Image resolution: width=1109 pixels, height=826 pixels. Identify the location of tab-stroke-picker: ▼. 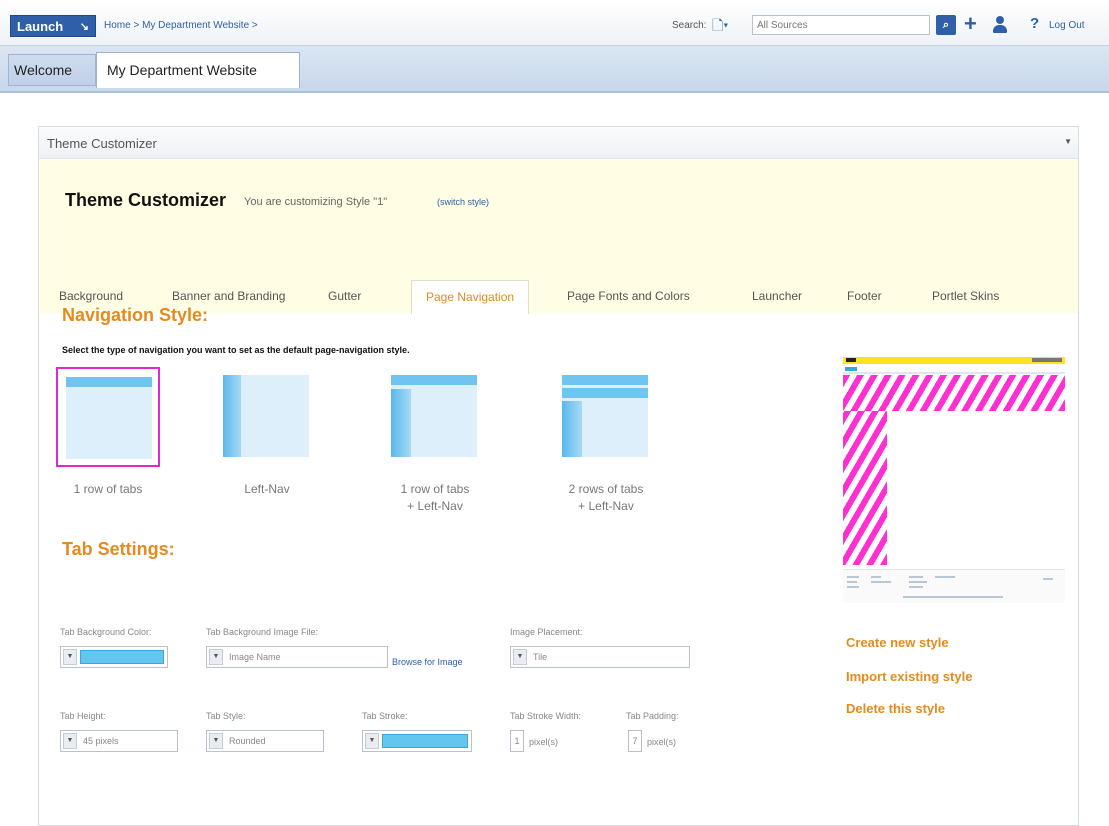
(417, 741).